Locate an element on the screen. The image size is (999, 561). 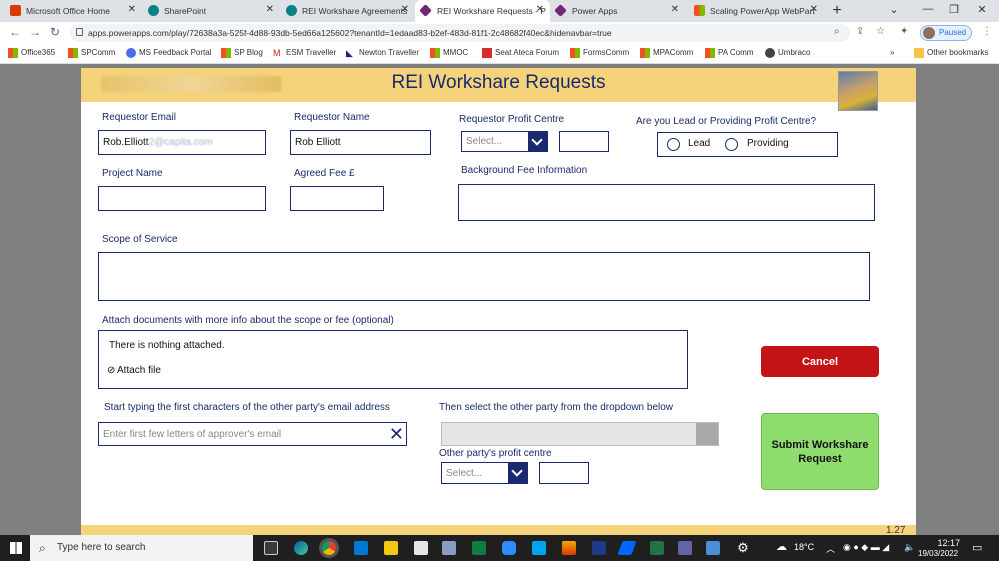
bookmark-mmoc: MMOC is located at coordinates (449, 53).